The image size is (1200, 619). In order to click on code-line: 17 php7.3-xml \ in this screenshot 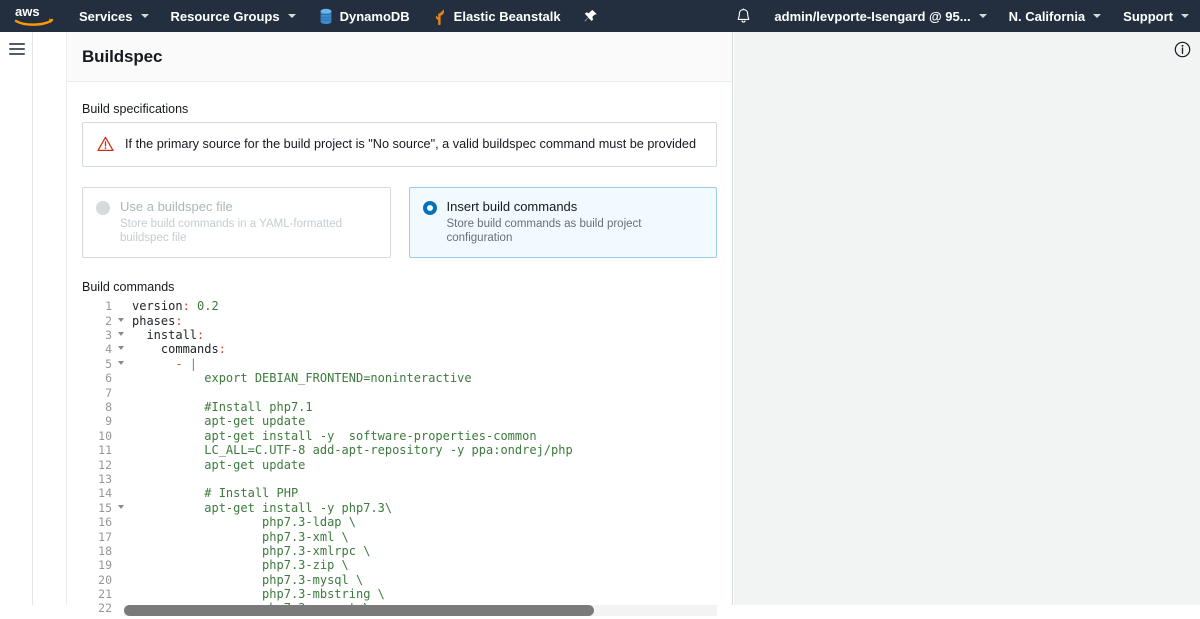, I will do `click(399, 537)`.